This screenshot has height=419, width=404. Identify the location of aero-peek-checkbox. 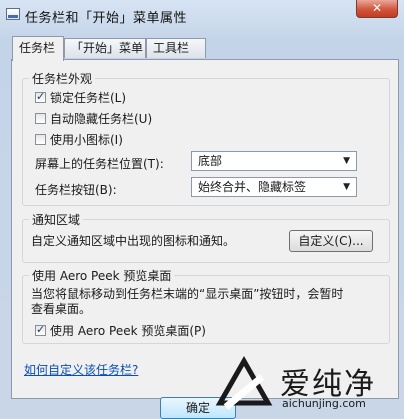
(40, 329).